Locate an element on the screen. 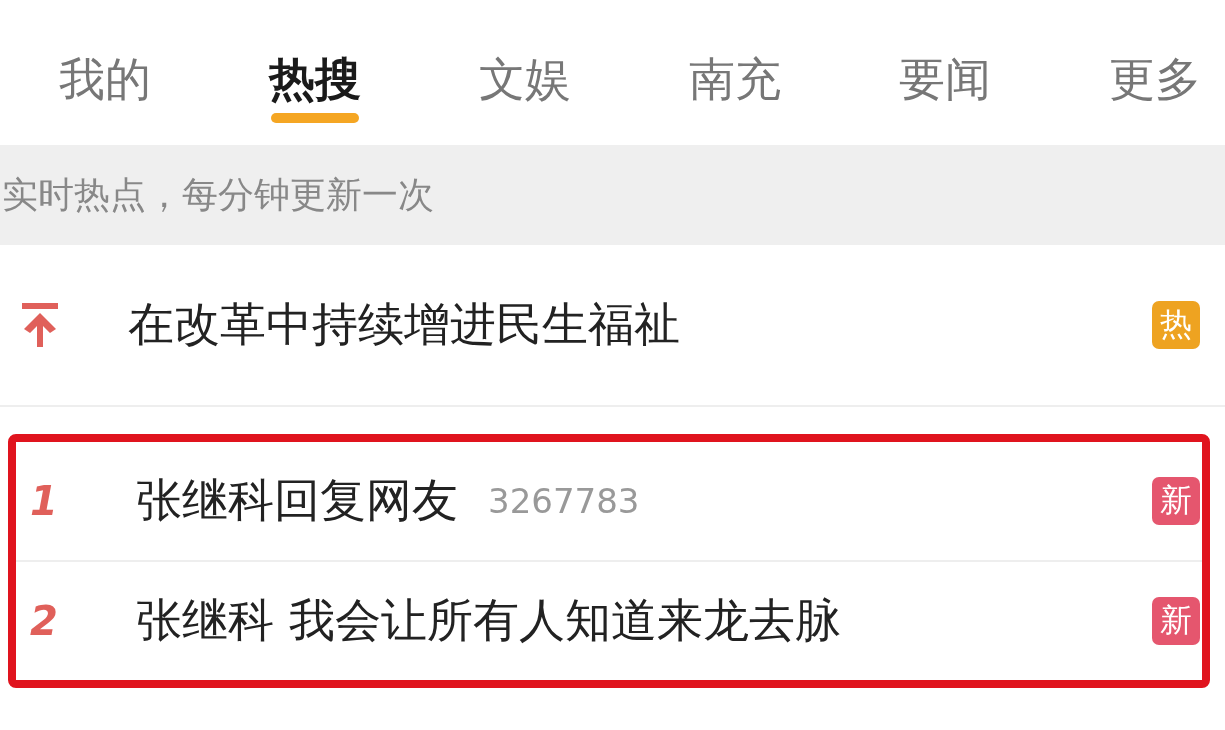  hot-search-title: 张继科 我会让所有人知道来龙去脉 is located at coordinates (488, 621).